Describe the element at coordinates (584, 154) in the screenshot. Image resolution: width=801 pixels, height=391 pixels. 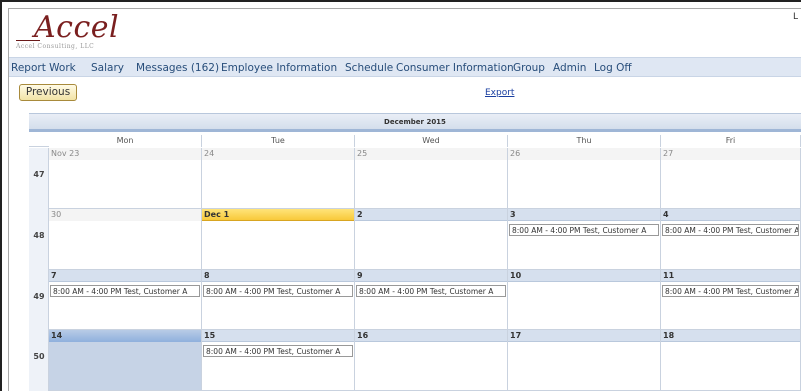
I see `day-cell-date: 26` at that location.